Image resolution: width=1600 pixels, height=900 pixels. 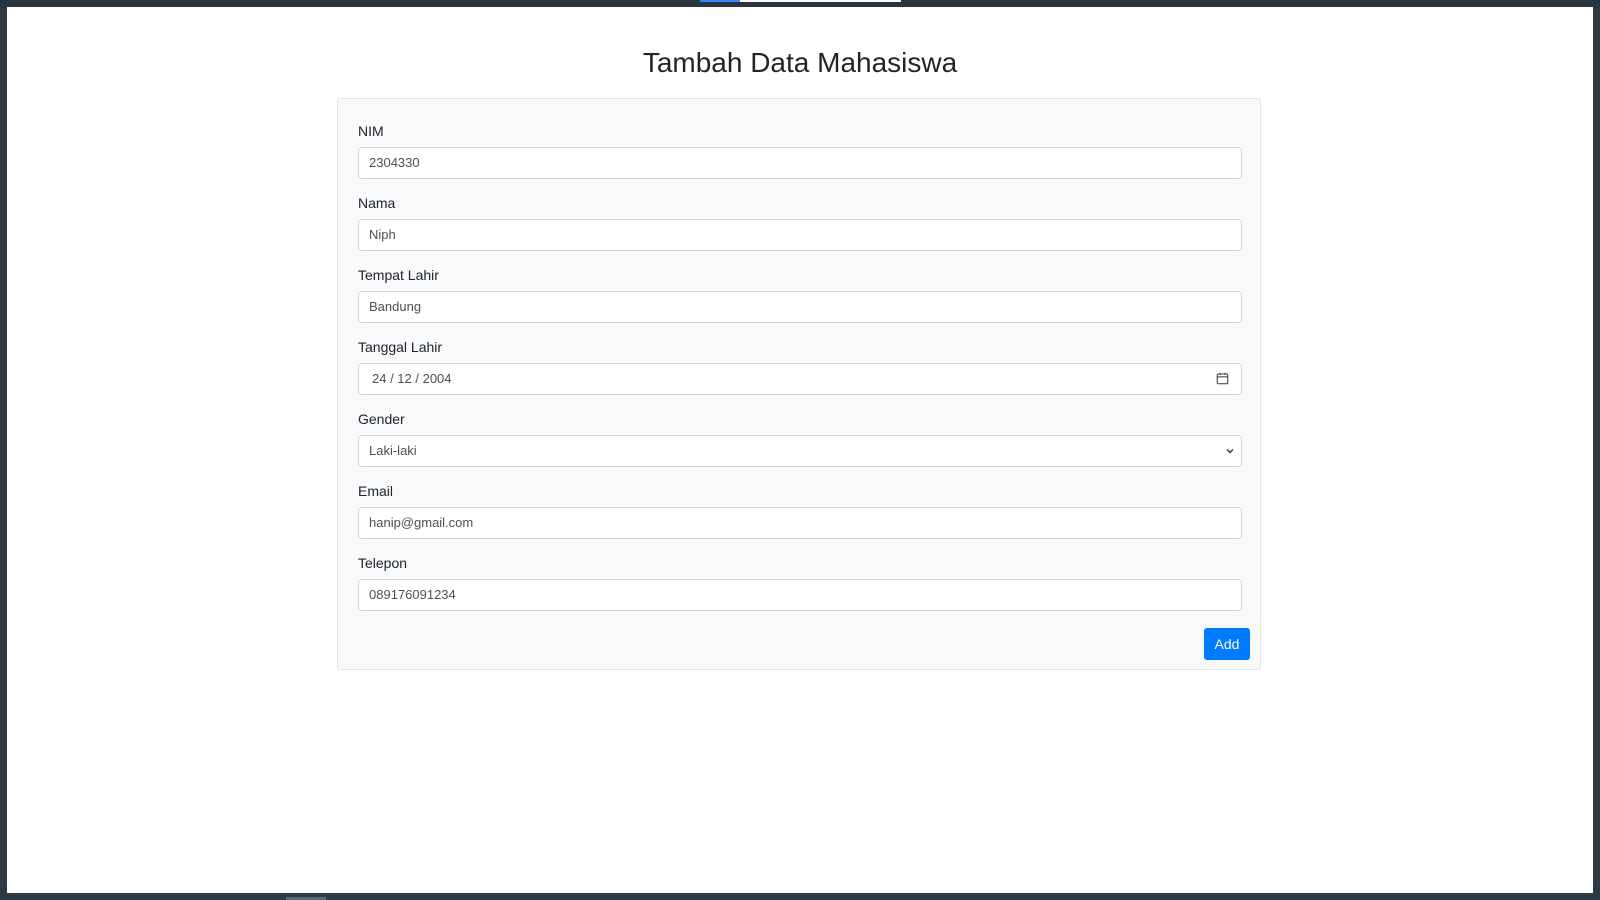 What do you see at coordinates (412, 594) in the screenshot?
I see `telepon-value: 089176091234` at bounding box center [412, 594].